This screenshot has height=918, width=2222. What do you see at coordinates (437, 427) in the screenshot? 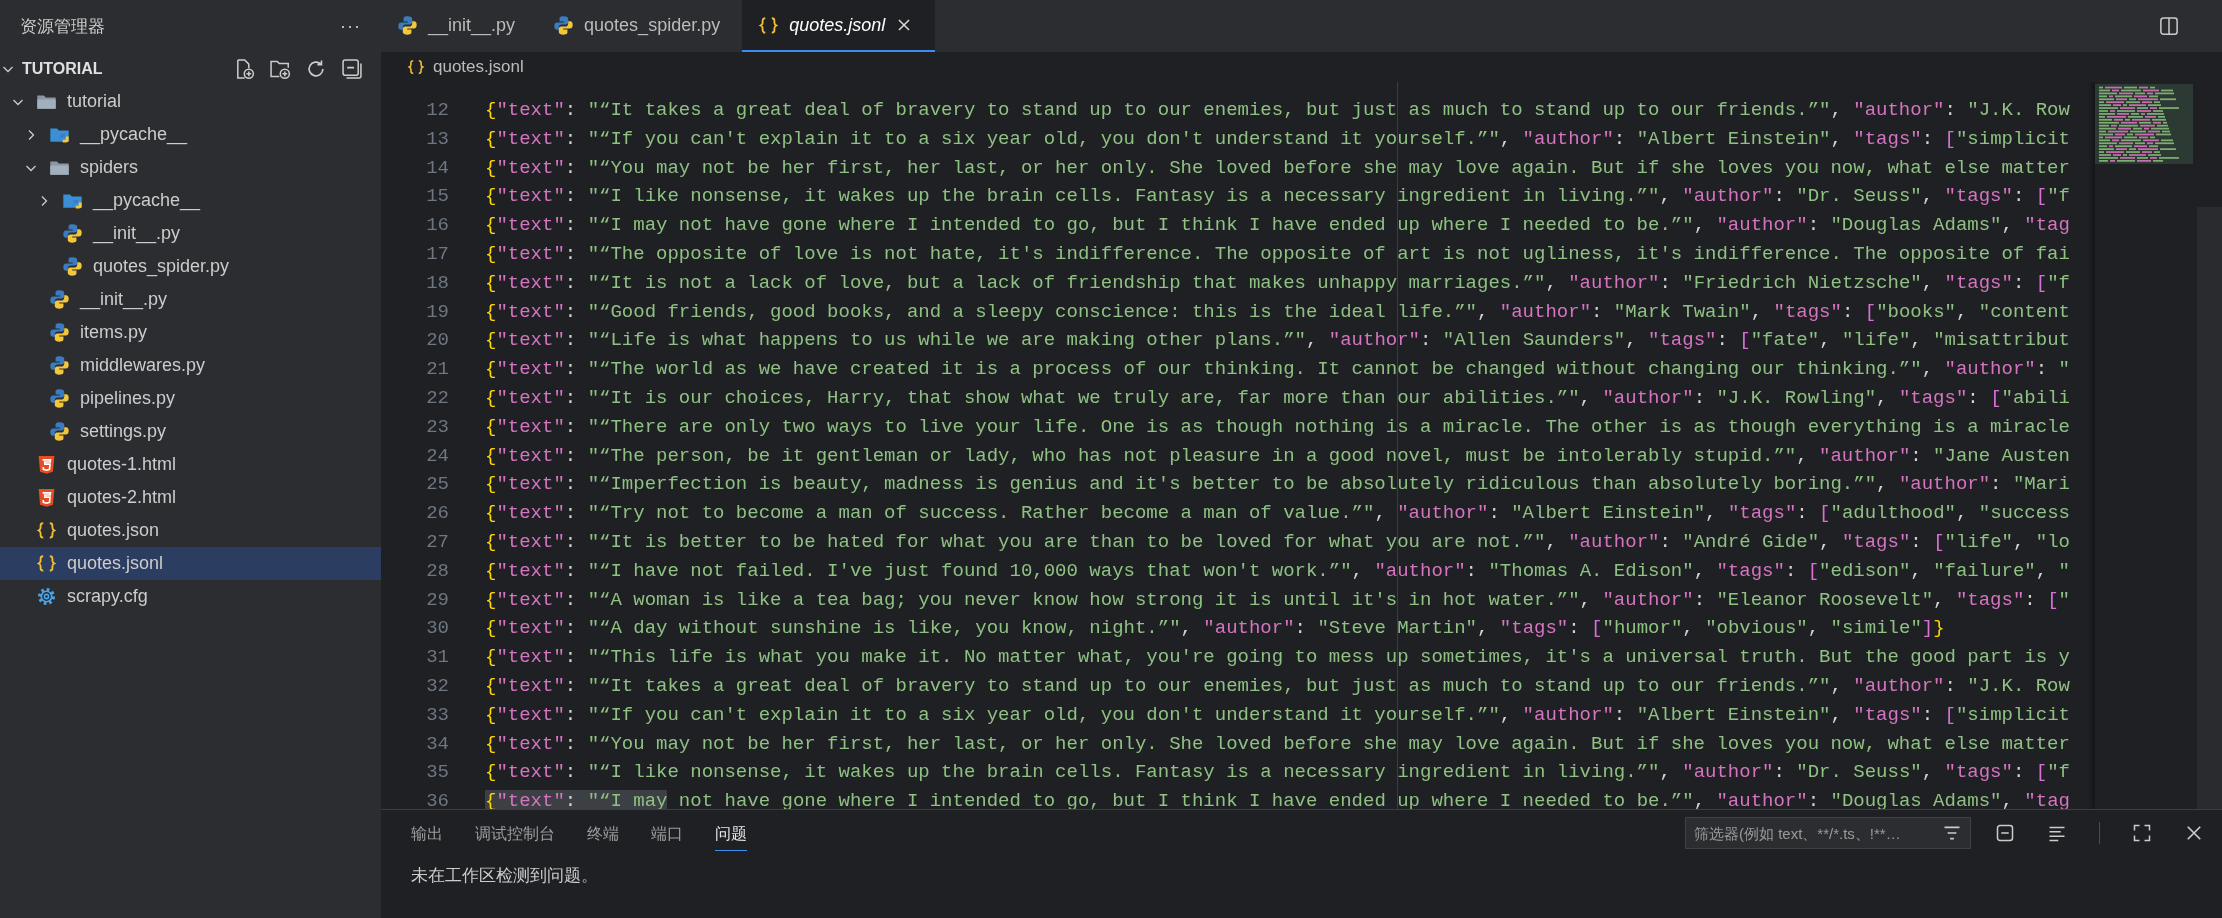
I see `line-number: 23` at bounding box center [437, 427].